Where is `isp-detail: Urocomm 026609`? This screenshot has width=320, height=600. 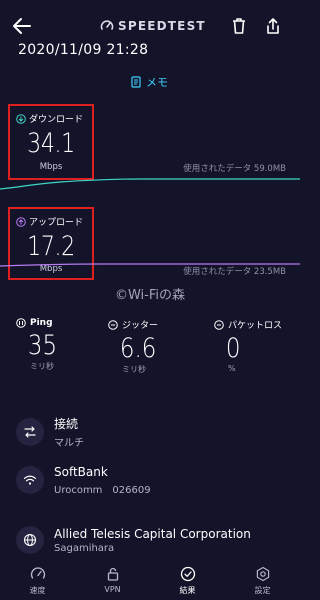
isp-detail: Urocomm 026609 is located at coordinates (102, 490).